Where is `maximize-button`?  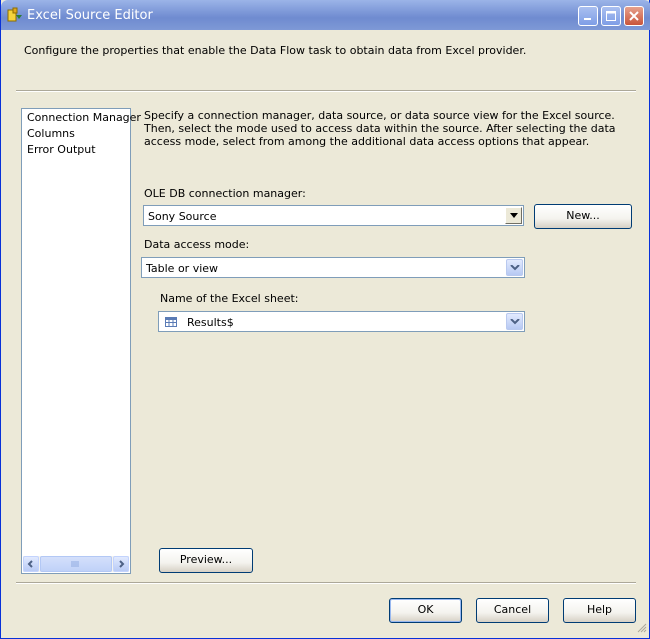
maximize-button is located at coordinates (611, 16).